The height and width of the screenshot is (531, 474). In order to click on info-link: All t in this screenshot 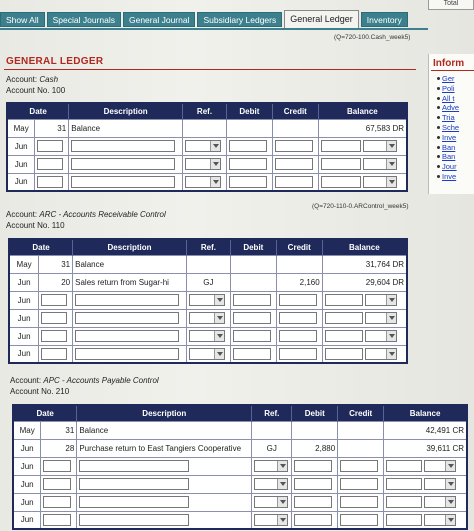, I will do `click(455, 99)`.